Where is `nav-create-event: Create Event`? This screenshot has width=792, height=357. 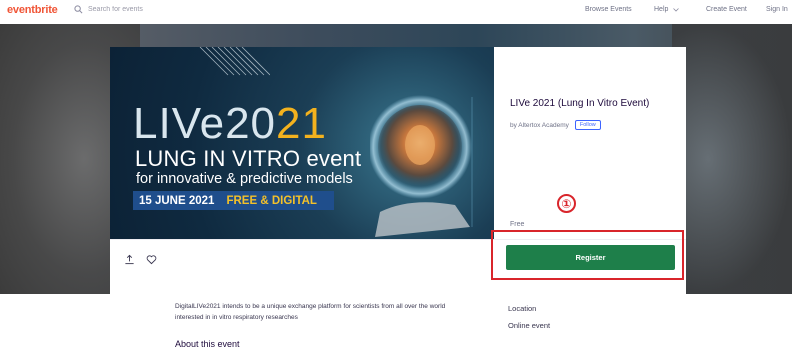
nav-create-event: Create Event is located at coordinates (726, 9).